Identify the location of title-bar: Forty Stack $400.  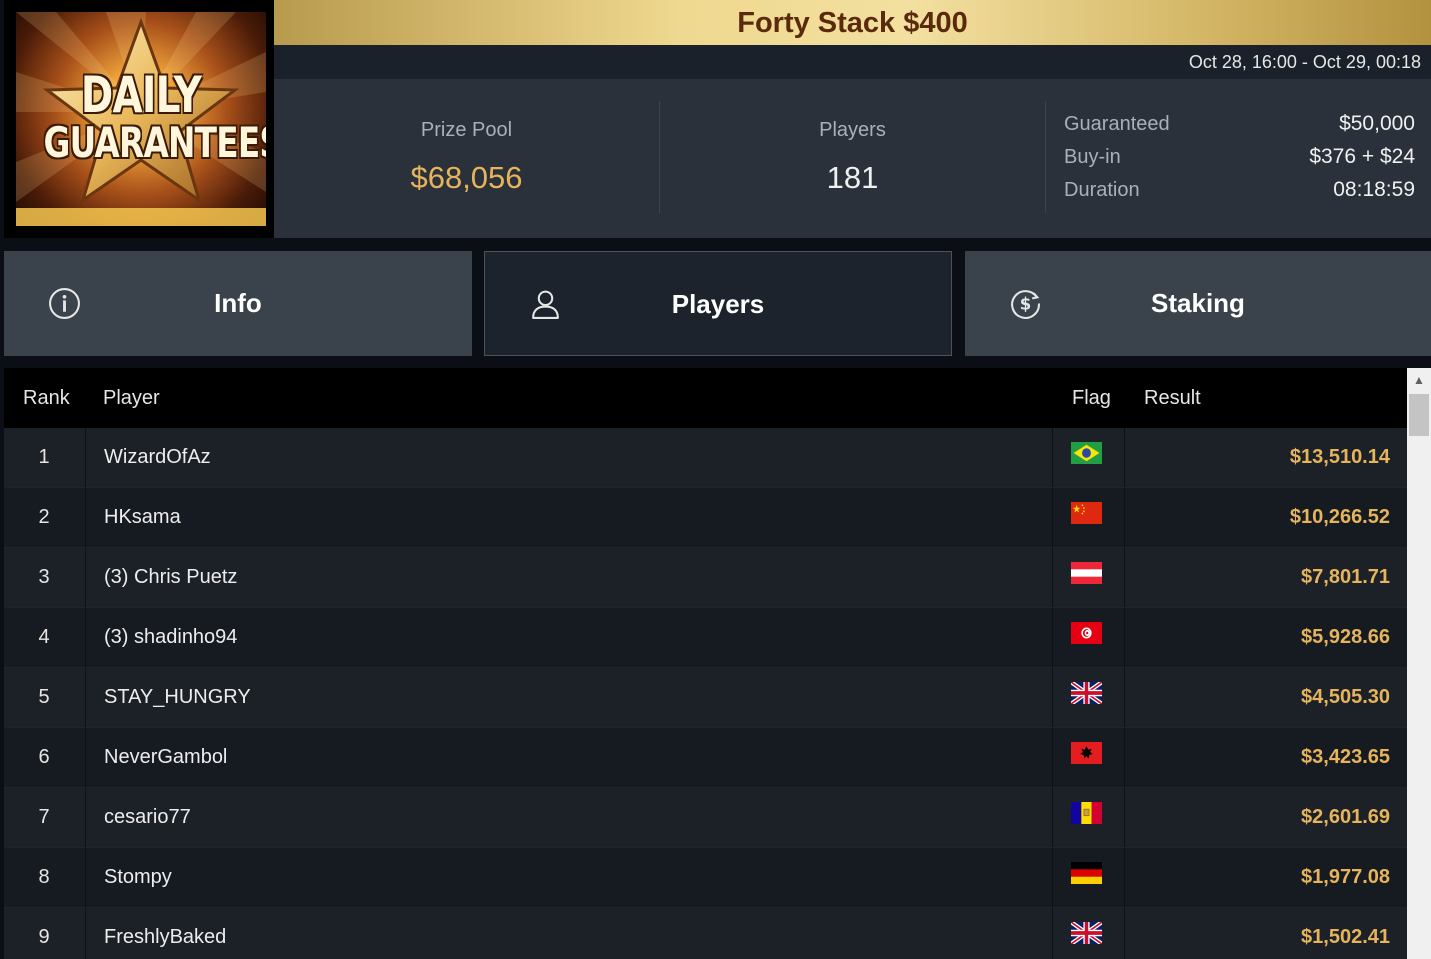
(852, 22).